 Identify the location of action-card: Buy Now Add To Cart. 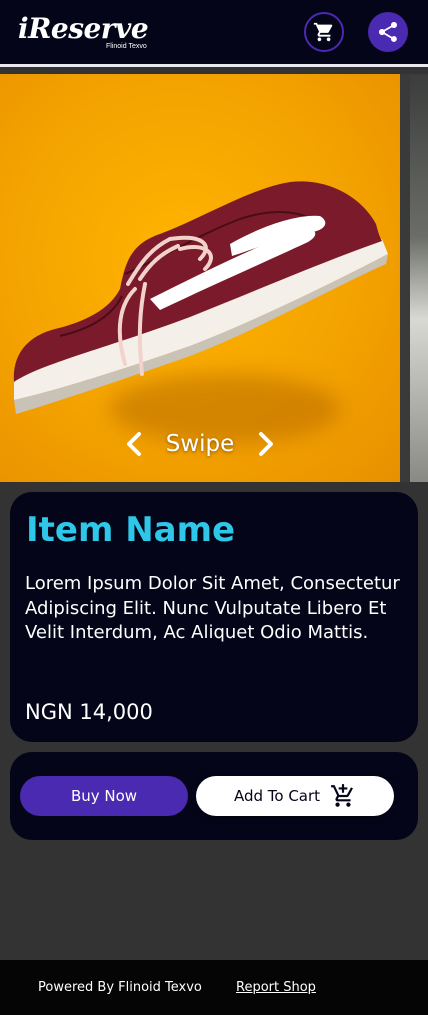
(214, 796).